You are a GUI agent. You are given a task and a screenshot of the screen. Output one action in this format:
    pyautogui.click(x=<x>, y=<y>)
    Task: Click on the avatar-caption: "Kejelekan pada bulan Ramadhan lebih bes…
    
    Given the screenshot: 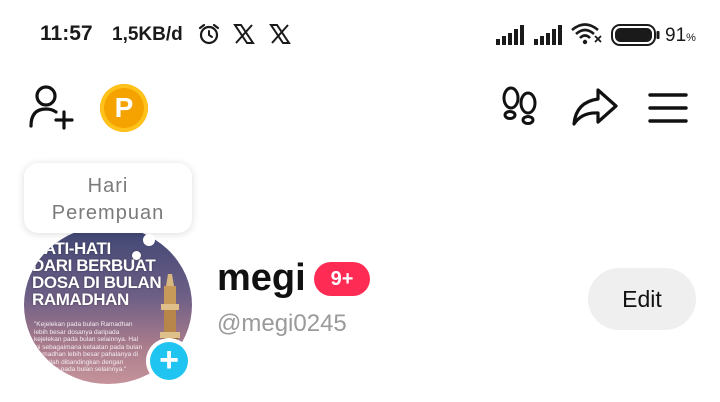 What is the action you would take?
    pyautogui.click(x=88, y=347)
    